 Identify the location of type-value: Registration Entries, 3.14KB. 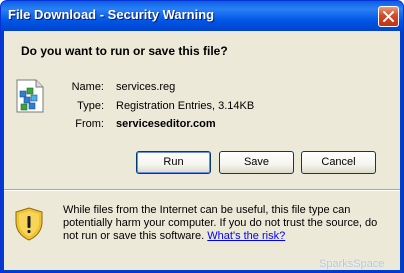
(185, 106).